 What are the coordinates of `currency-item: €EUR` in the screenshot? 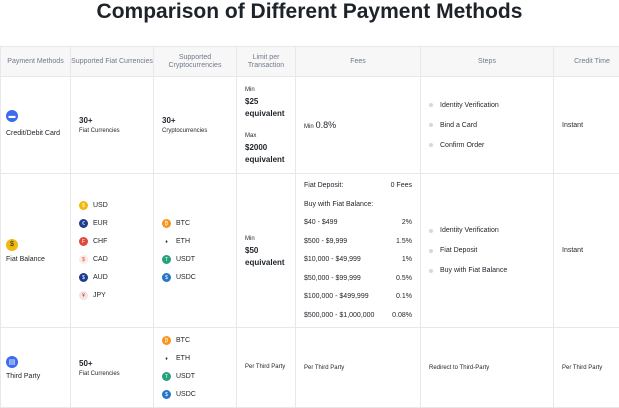 It's located at (112, 224).